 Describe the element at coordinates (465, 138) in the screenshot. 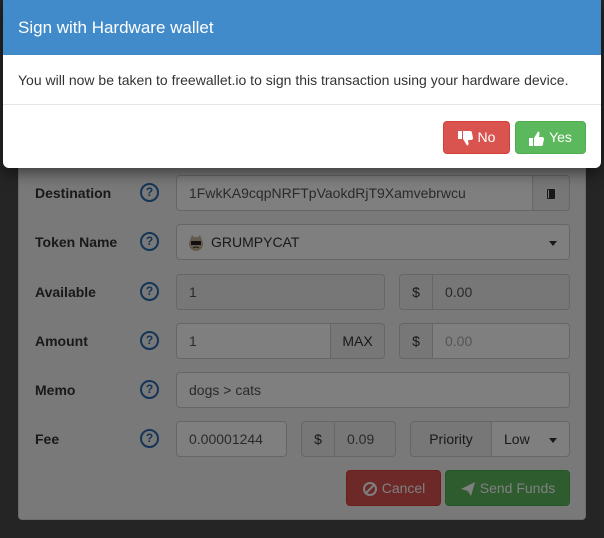

I see `thumbs-down-icon` at that location.